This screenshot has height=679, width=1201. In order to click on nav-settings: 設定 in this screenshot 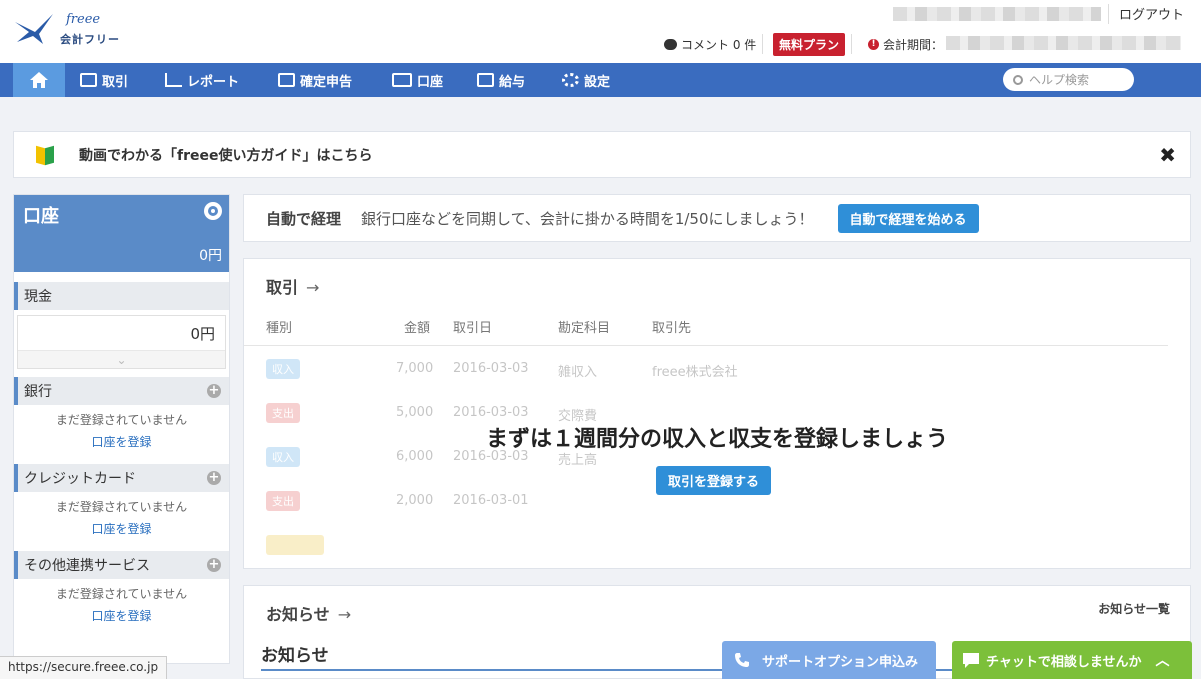, I will do `click(586, 80)`.